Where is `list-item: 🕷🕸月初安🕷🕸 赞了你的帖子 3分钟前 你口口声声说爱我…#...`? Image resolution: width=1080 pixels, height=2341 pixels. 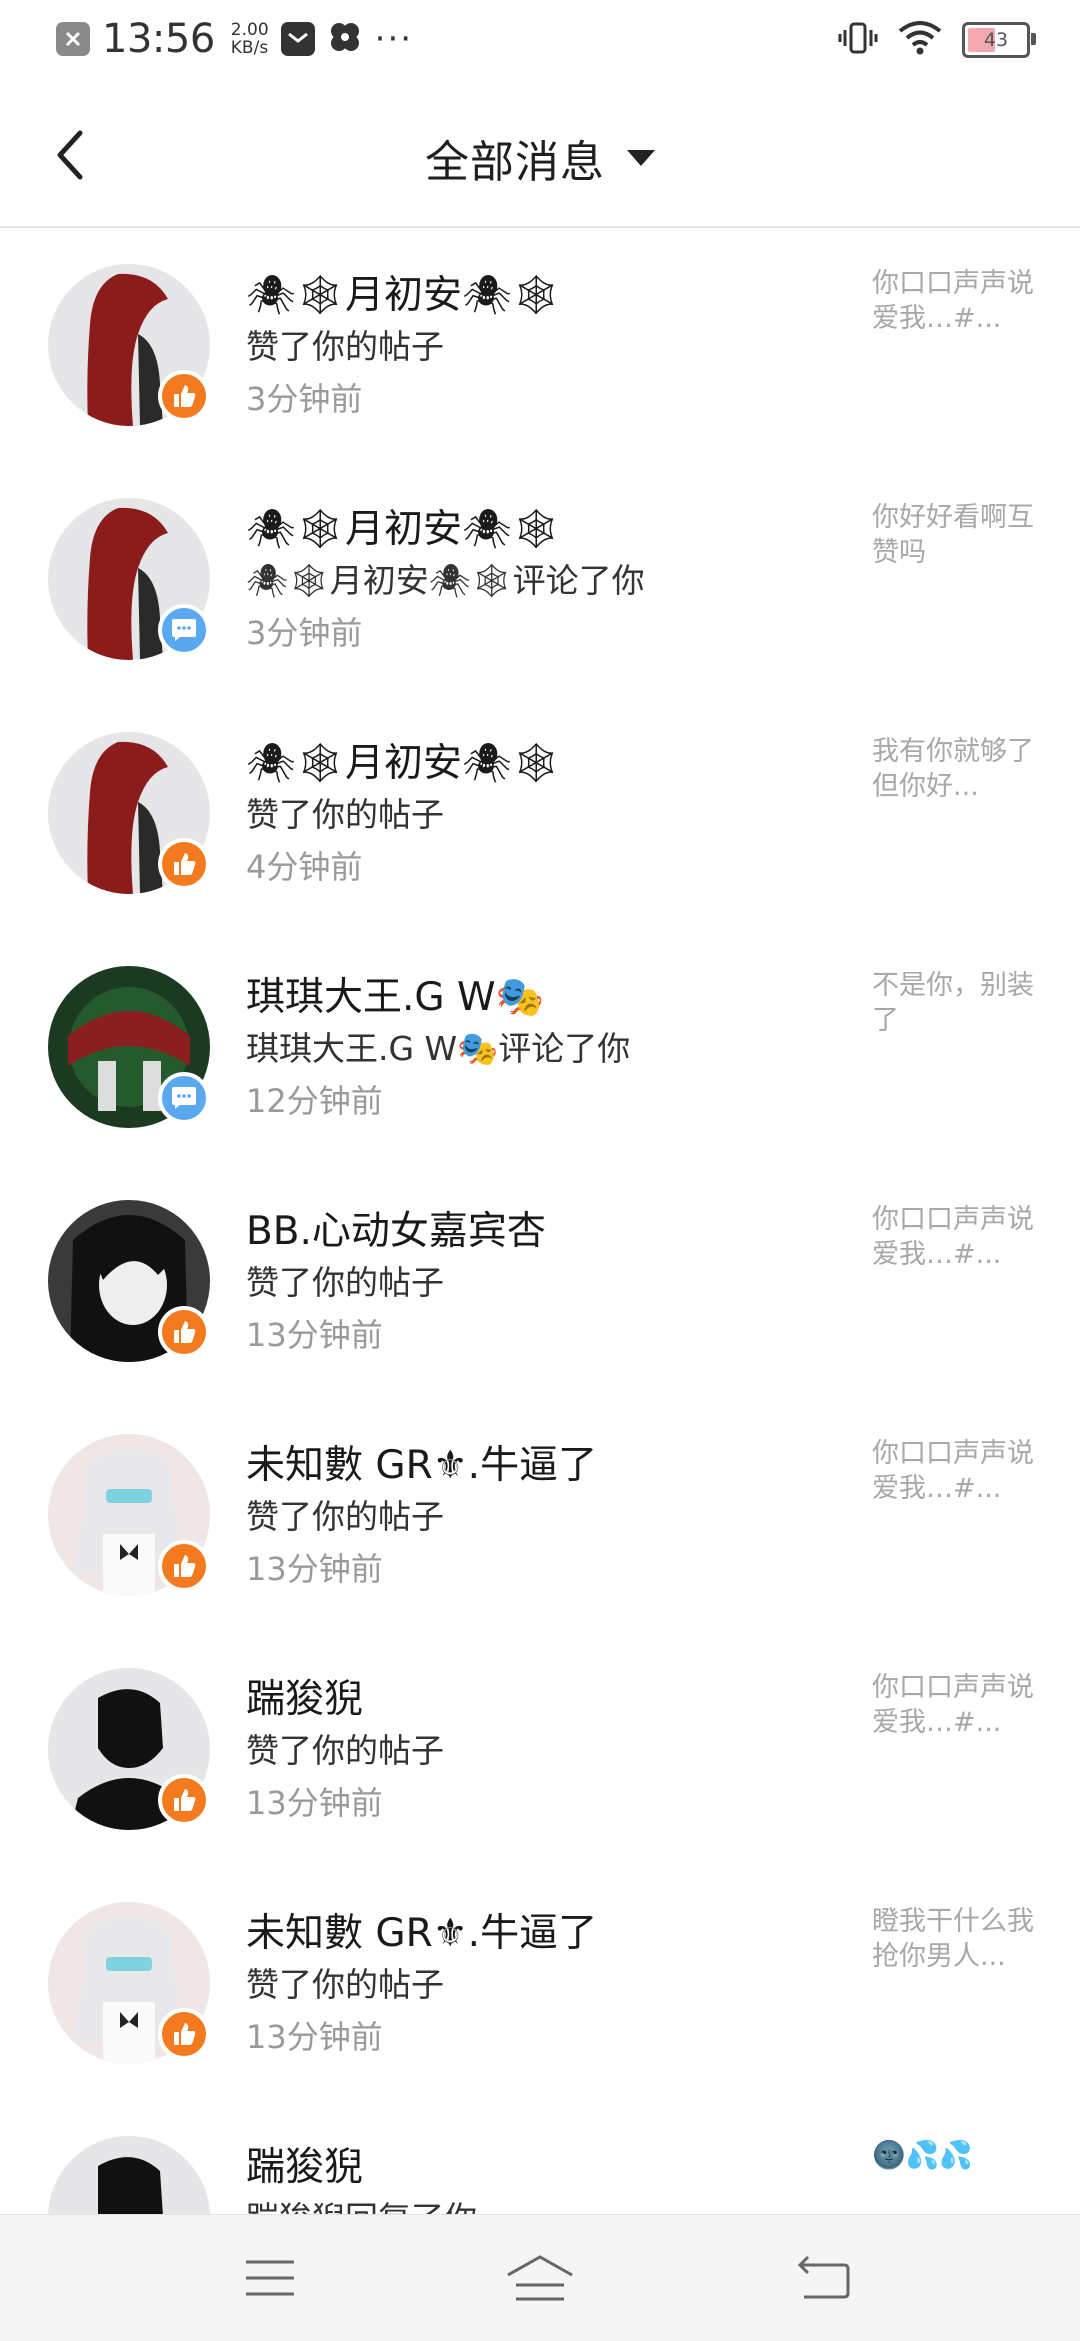
list-item: 🕷🕸月初安🕷🕸 赞了你的帖子 3分钟前 你口口声声说爱我…#... is located at coordinates (540, 345).